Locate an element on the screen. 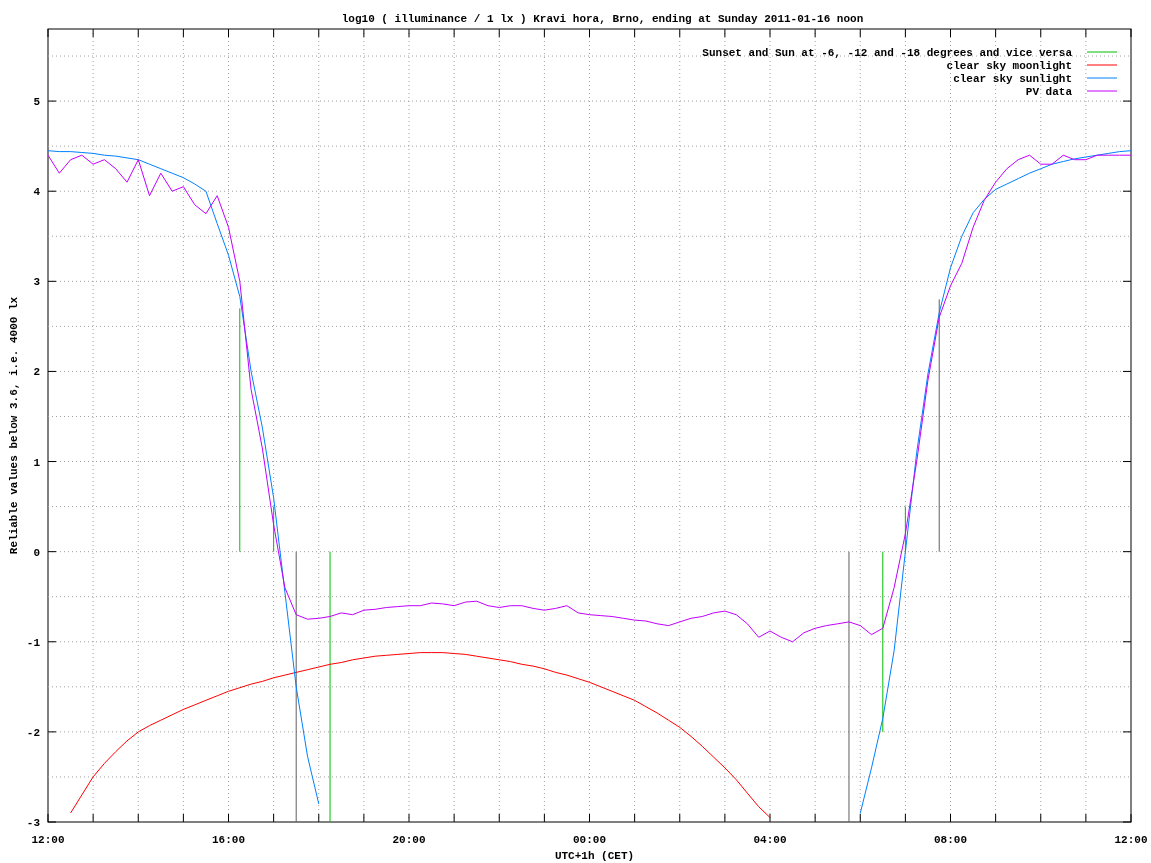 The width and height of the screenshot is (1151, 863). x-tick-label: 00:00 is located at coordinates (589, 840).